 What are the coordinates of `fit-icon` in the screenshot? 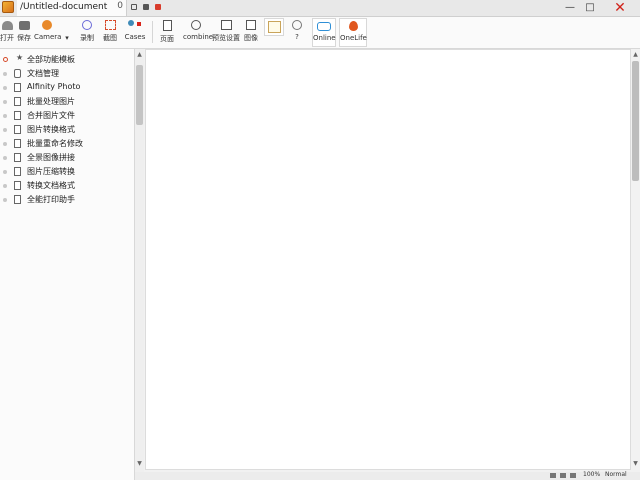 It's located at (553, 475).